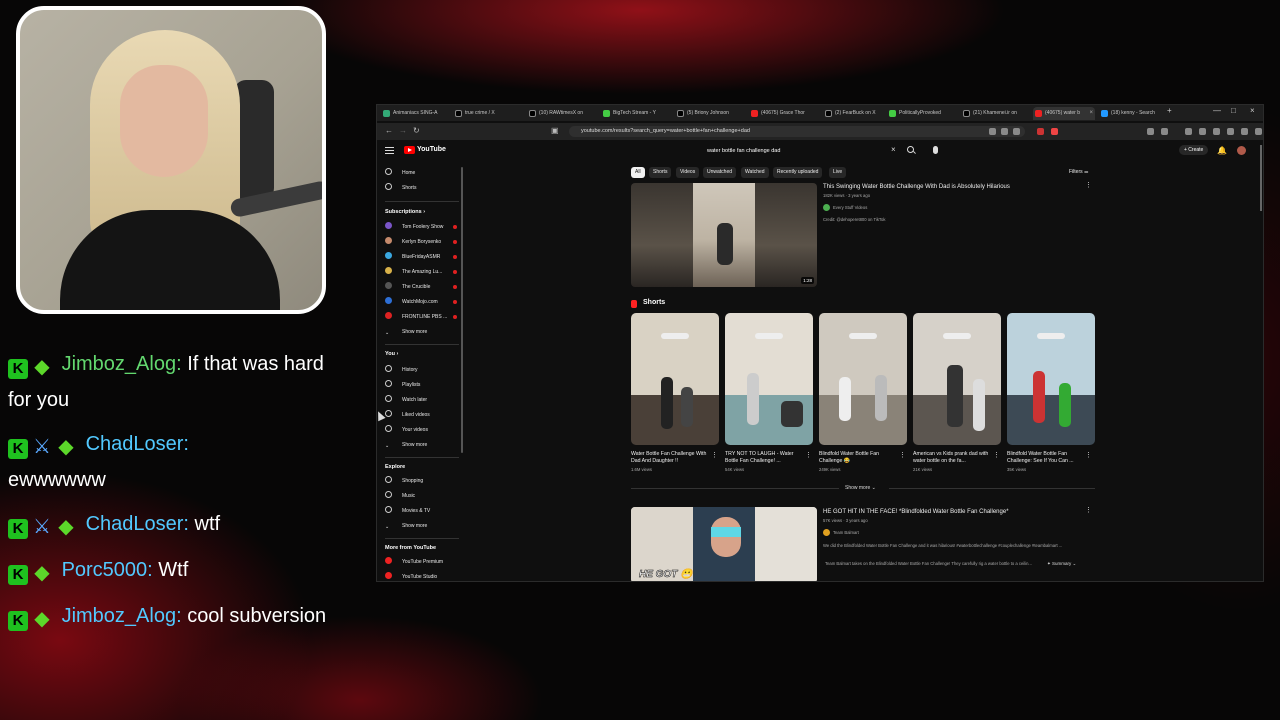  I want to click on sidebar-item-music: Music, so click(400, 496).